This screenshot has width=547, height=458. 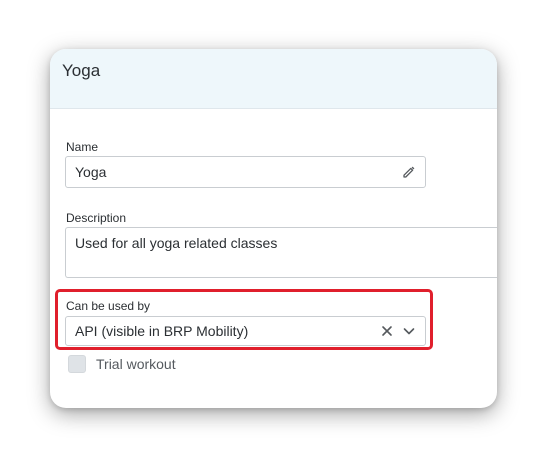 What do you see at coordinates (409, 172) in the screenshot?
I see `pencil-icon` at bounding box center [409, 172].